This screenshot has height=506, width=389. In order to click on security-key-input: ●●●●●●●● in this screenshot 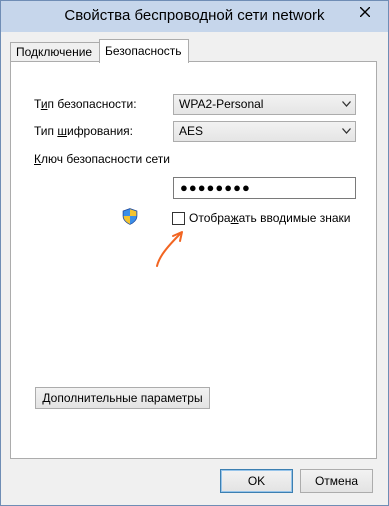, I will do `click(264, 188)`.